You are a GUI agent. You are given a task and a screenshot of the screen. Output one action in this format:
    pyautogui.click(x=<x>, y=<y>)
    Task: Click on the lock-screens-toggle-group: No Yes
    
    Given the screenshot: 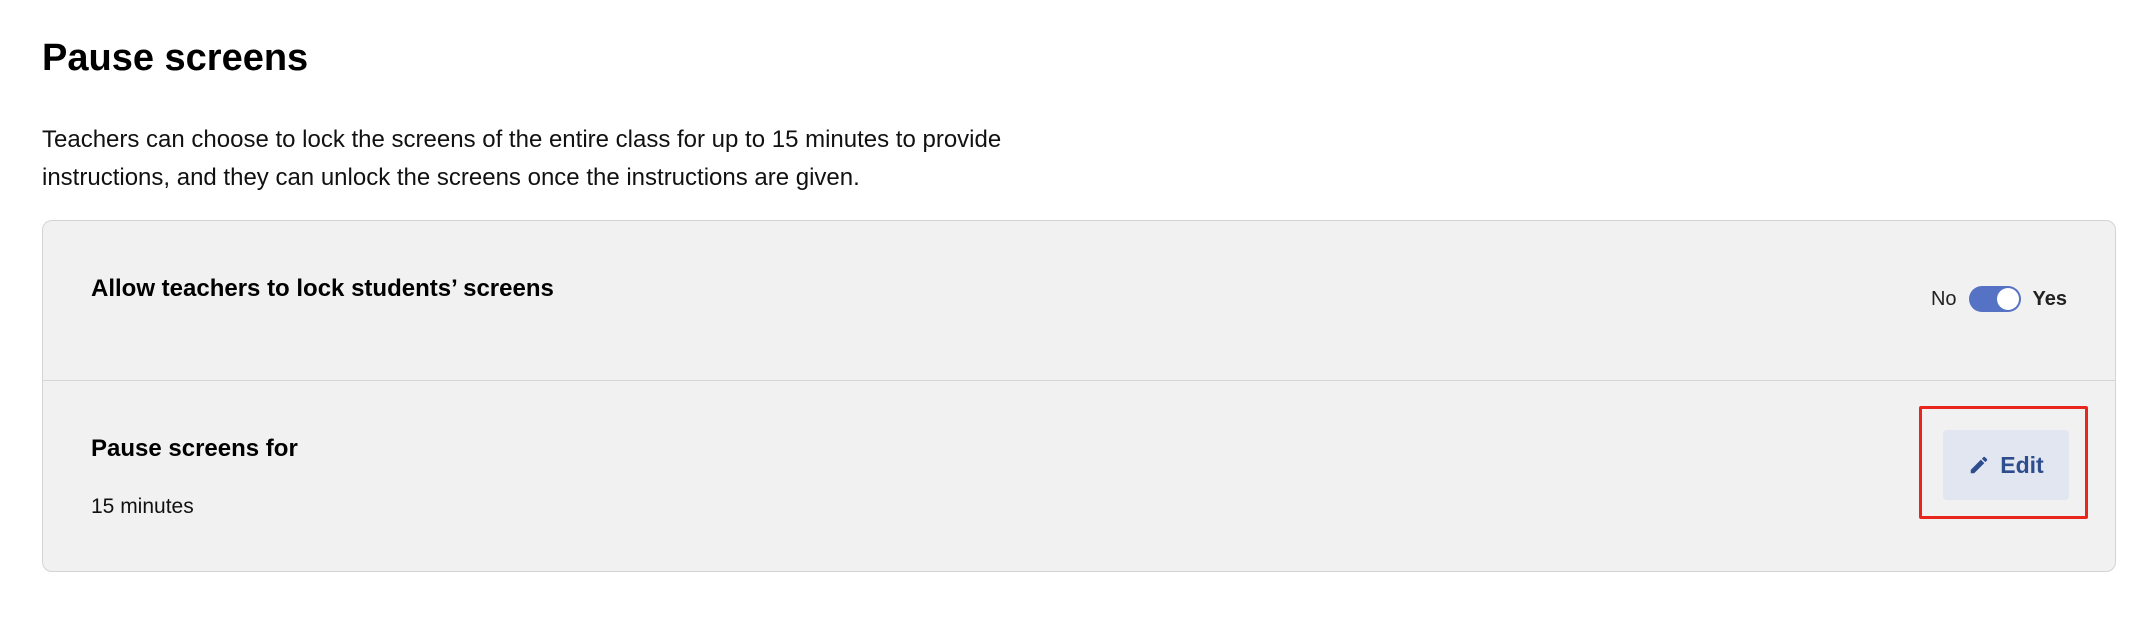 What is the action you would take?
    pyautogui.click(x=1999, y=299)
    